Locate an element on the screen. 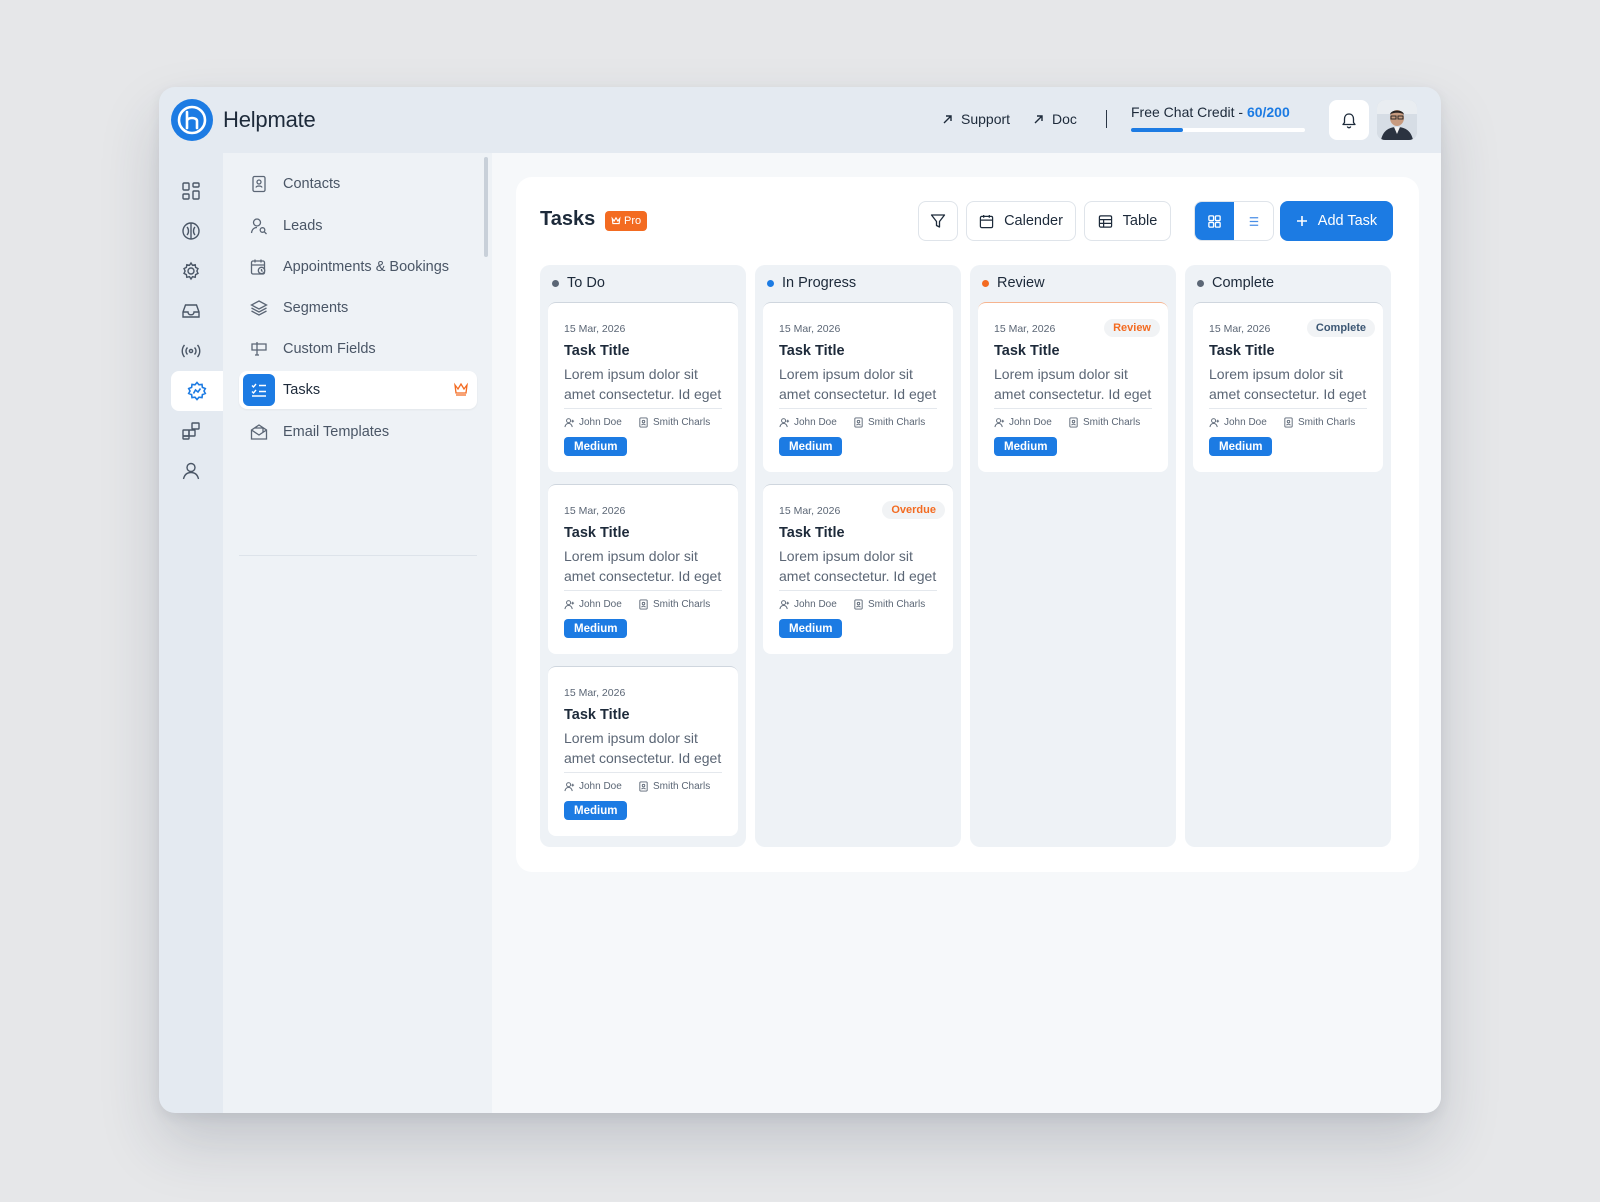 Image resolution: width=1600 pixels, height=1202 pixels. layers-icon is located at coordinates (259, 308).